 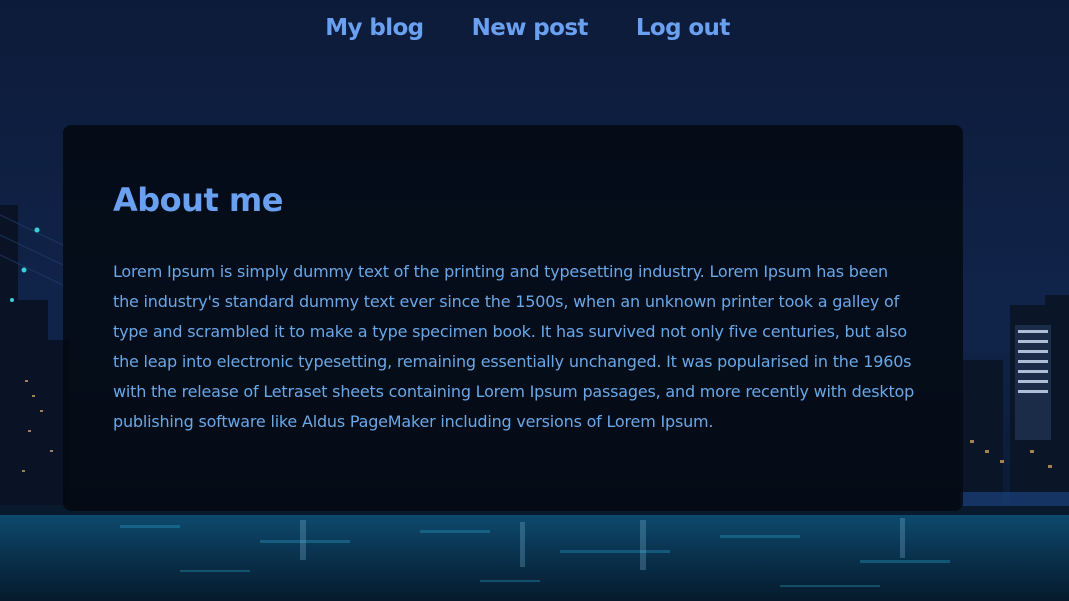 I want to click on nav-link-my-blog: My blog, so click(x=374, y=30).